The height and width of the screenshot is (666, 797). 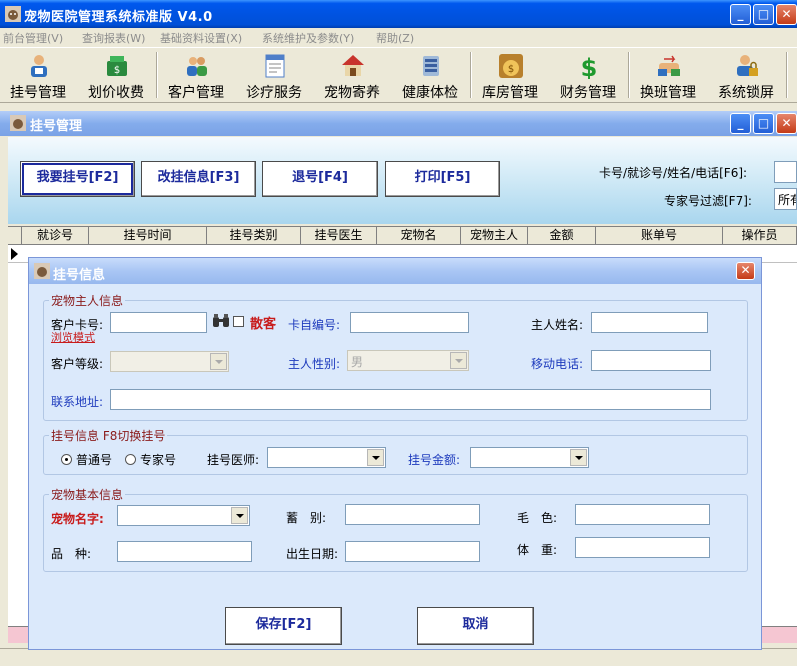 What do you see at coordinates (108, 435) in the screenshot?
I see `registration-info-legend: 挂号信息 F8切换挂号` at bounding box center [108, 435].